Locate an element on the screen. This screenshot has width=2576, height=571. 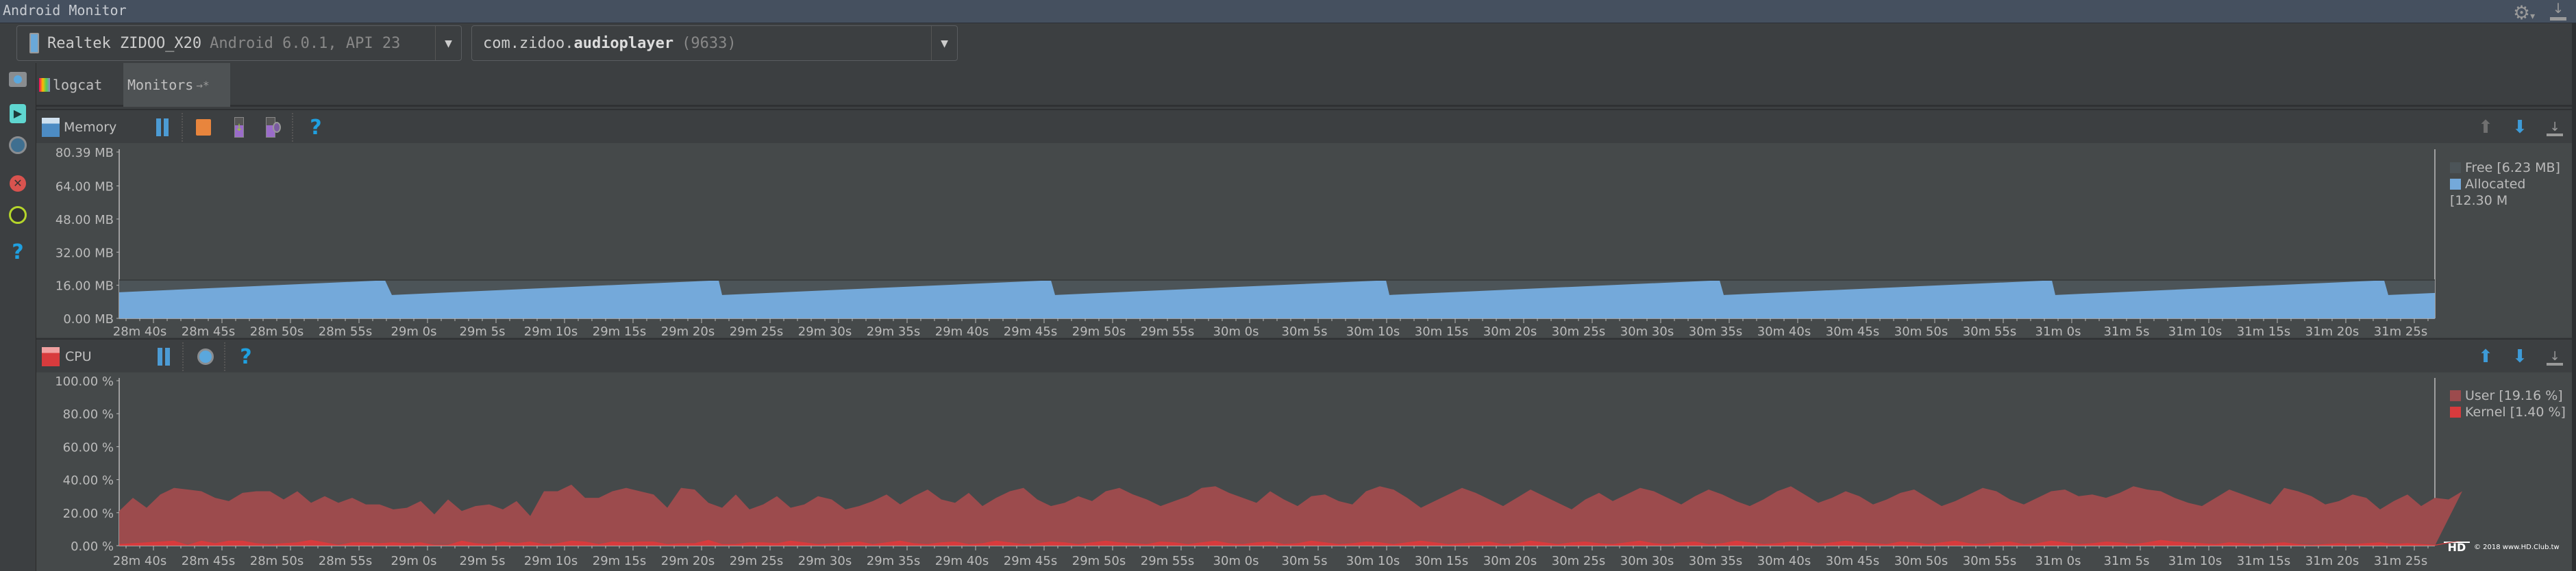
x-tick-label: 28m 50s is located at coordinates (277, 561).